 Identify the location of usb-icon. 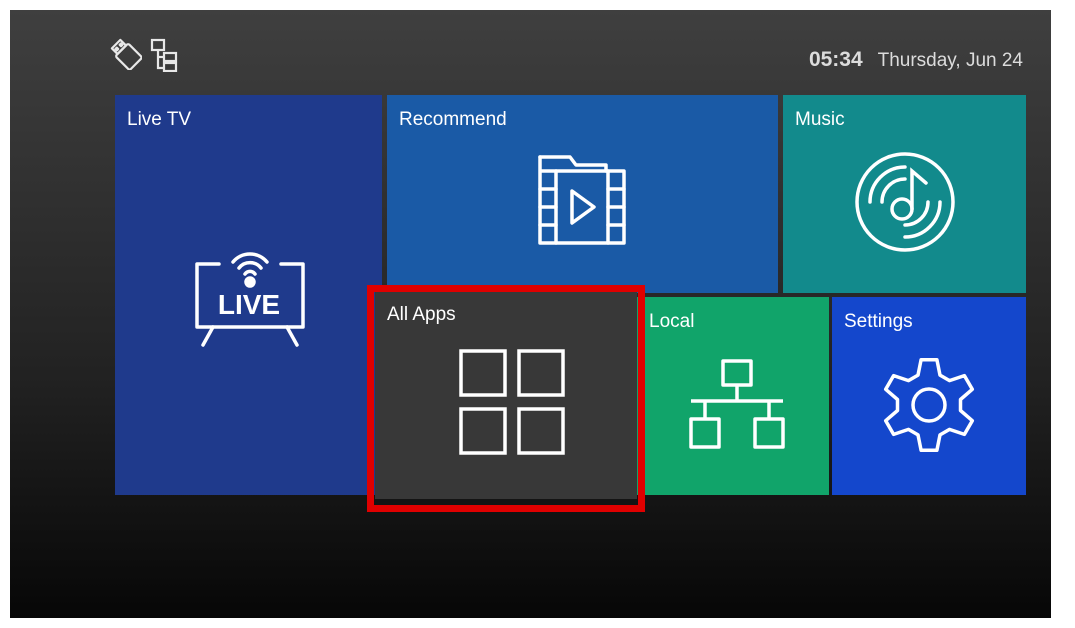
(126, 54).